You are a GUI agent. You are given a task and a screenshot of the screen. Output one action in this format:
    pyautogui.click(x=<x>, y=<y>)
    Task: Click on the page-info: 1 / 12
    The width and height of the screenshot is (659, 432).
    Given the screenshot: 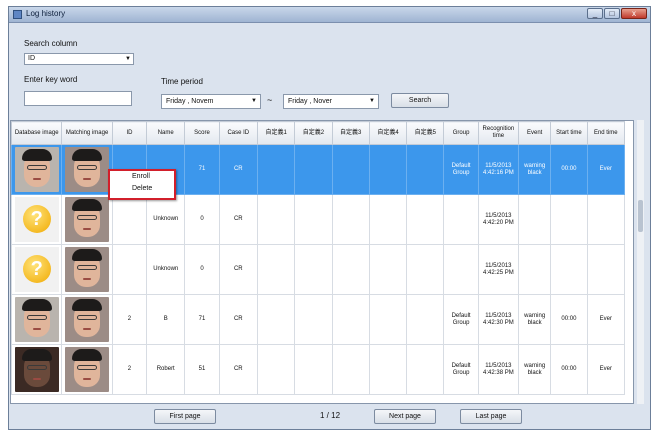 What is the action you would take?
    pyautogui.click(x=330, y=415)
    